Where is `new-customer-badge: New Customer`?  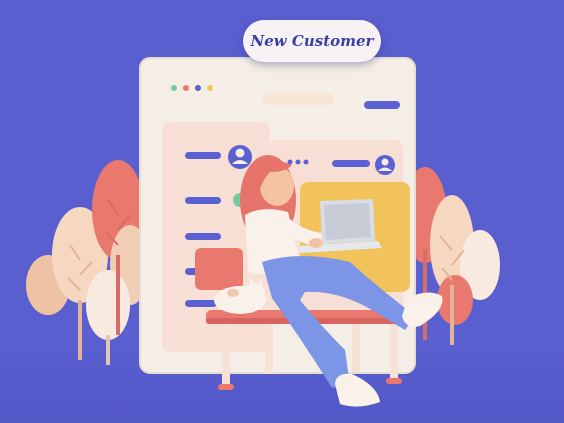
new-customer-badge: New Customer is located at coordinates (312, 41).